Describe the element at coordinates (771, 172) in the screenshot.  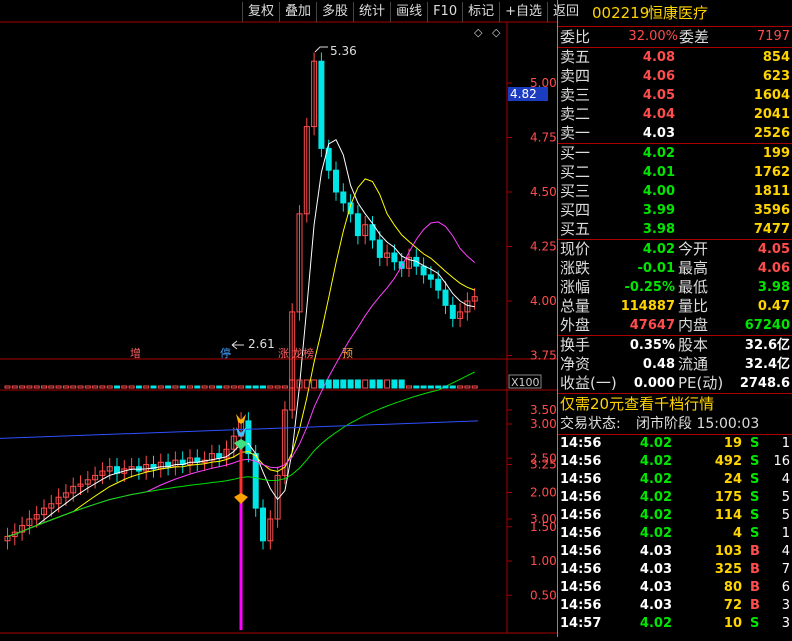
I see `level-volume: 1762` at that location.